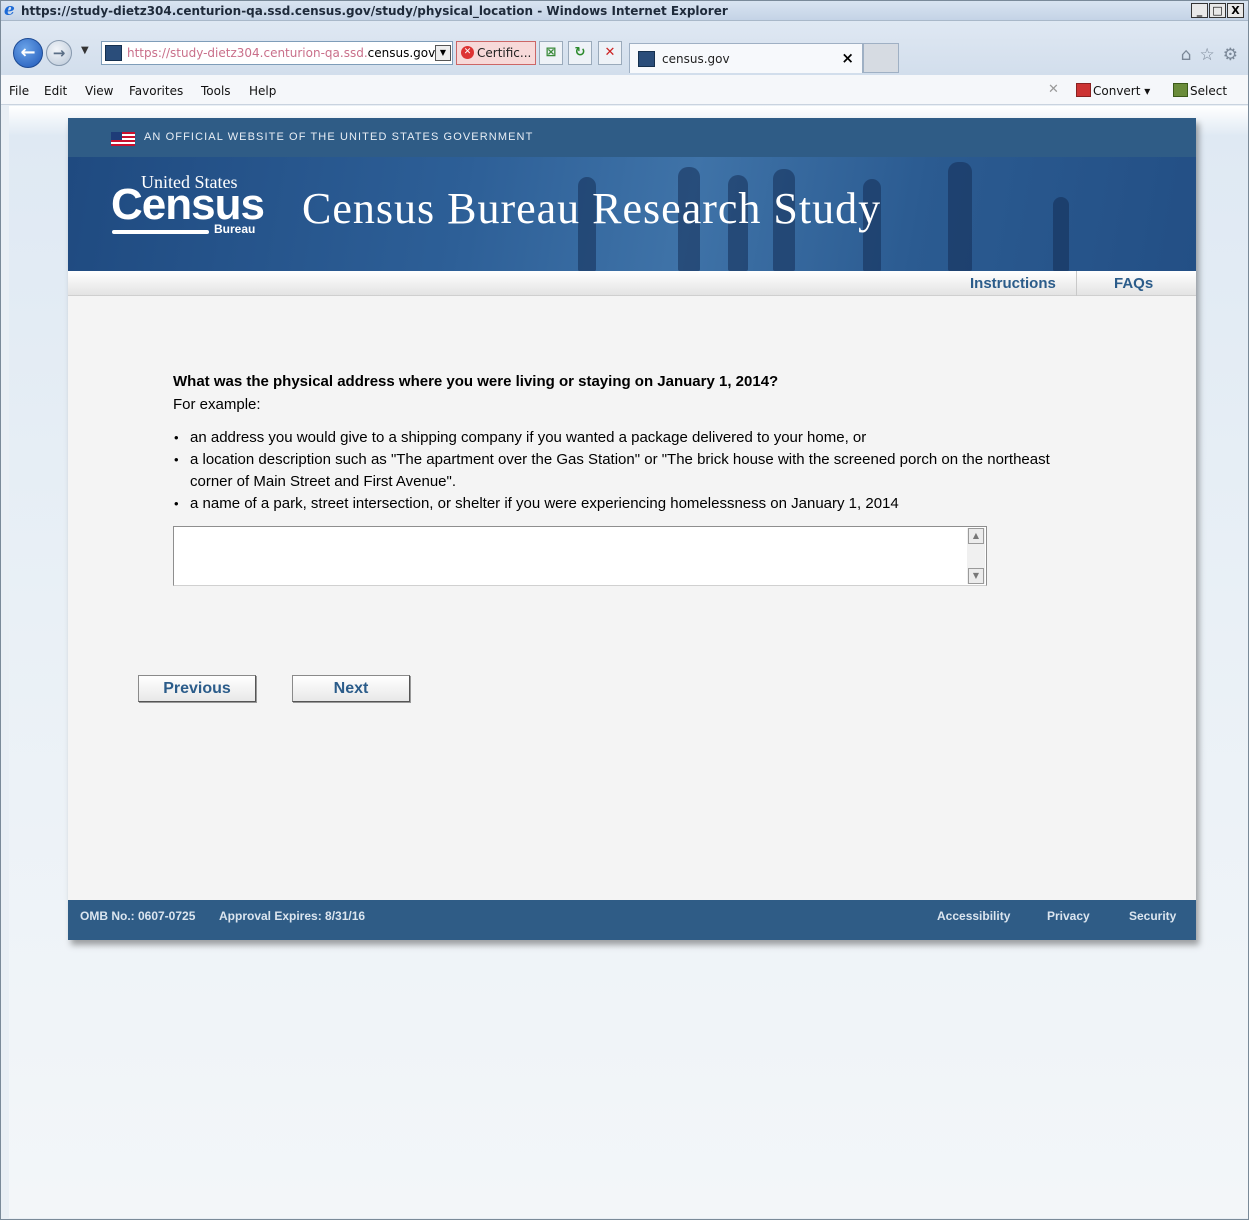 This screenshot has height=1220, width=1249. Describe the element at coordinates (156, 91) in the screenshot. I see `menu-favorites: Favorites` at that location.